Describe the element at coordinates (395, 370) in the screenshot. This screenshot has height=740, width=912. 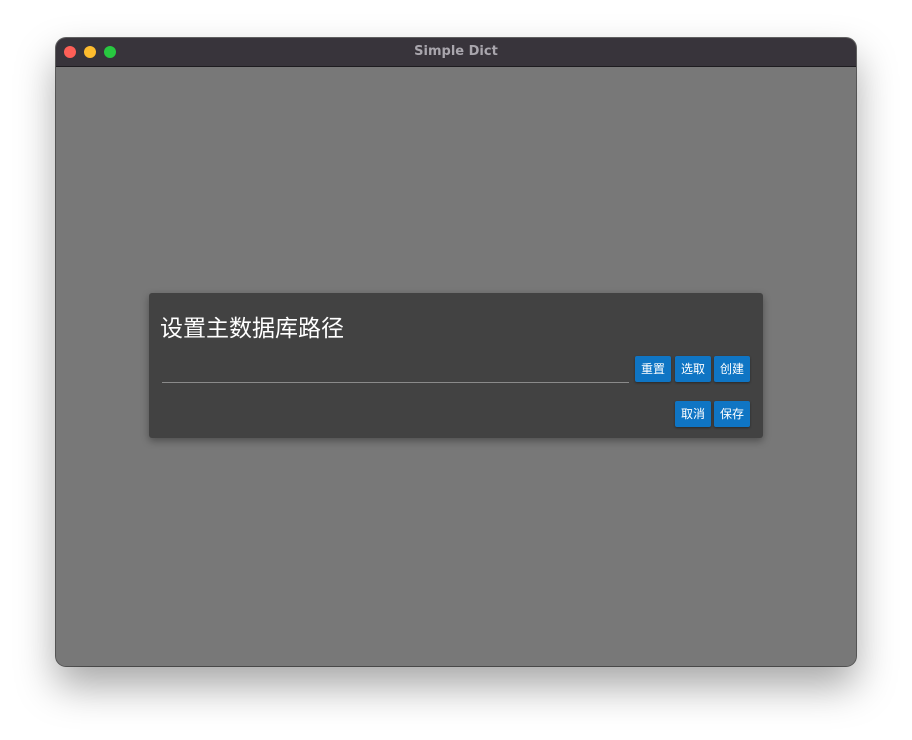
I see `database-path-input` at that location.